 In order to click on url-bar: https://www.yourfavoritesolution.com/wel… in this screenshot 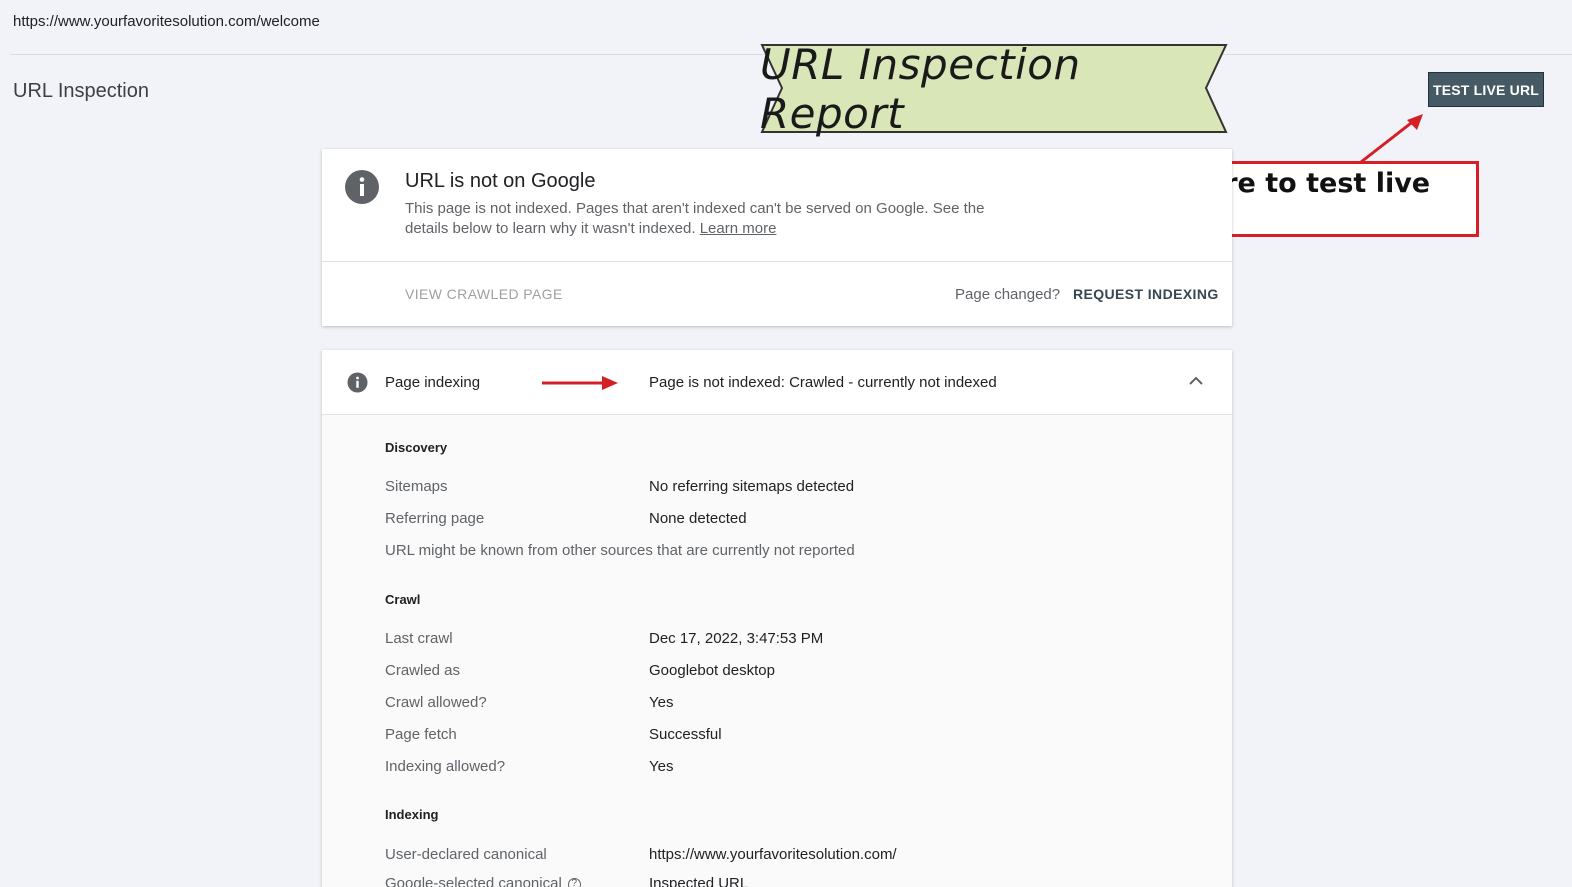, I will do `click(166, 21)`.